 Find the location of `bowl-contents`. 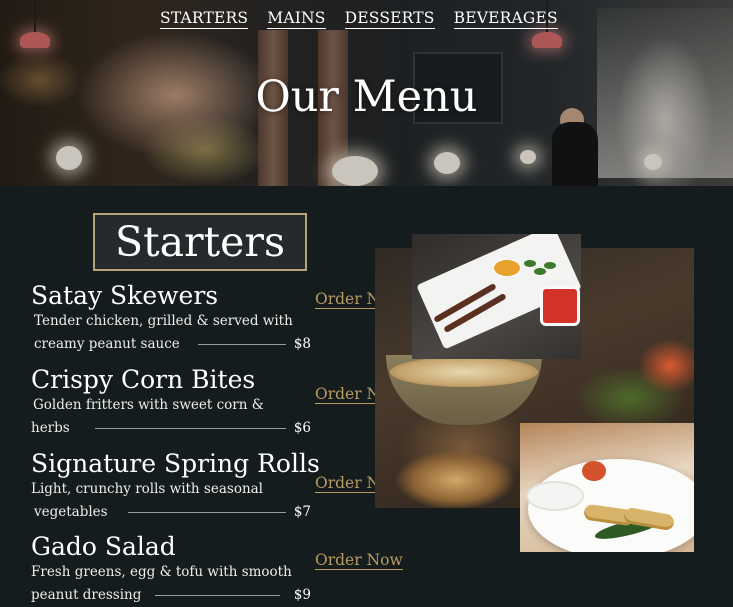

bowl-contents is located at coordinates (464, 372).